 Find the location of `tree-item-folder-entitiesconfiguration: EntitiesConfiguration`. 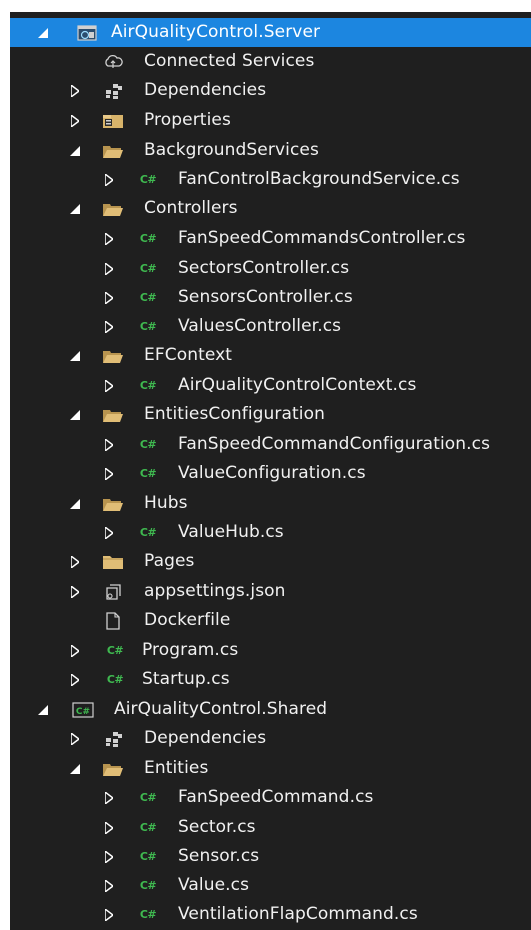

tree-item-folder-entitiesconfiguration: EntitiesConfiguration is located at coordinates (270, 414).